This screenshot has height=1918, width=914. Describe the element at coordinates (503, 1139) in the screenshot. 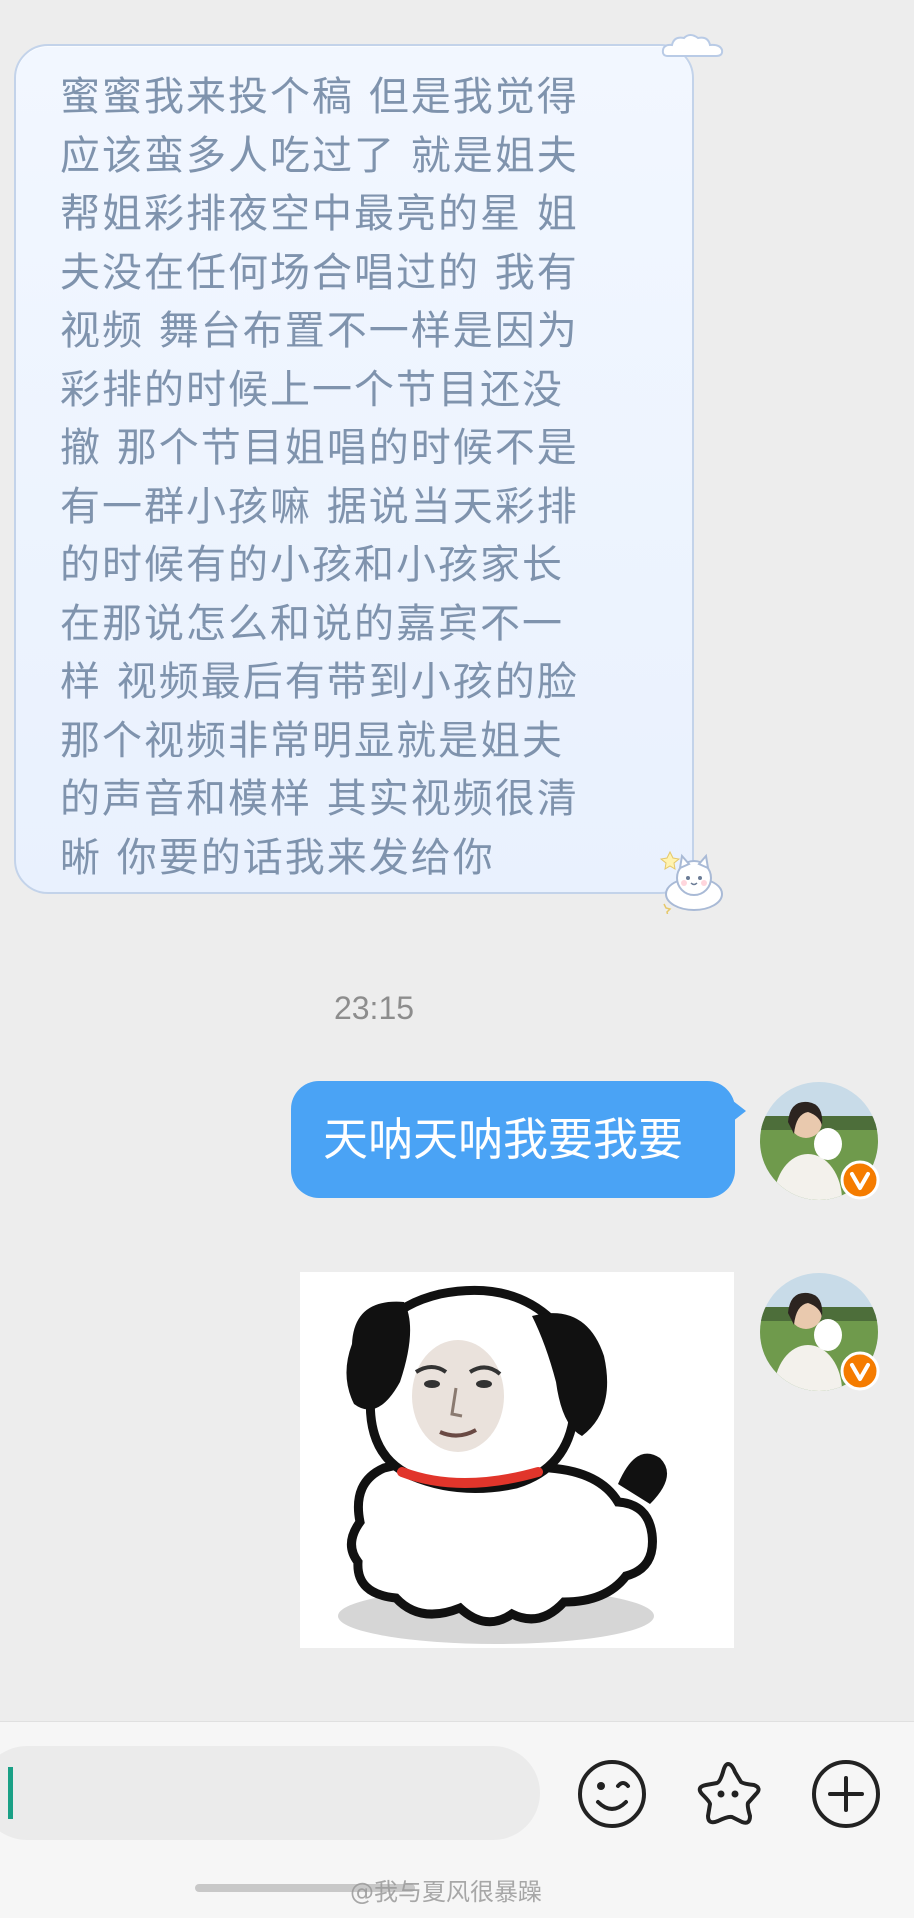

I see `outgoing-message-text: 天呐天呐我要我要` at that location.